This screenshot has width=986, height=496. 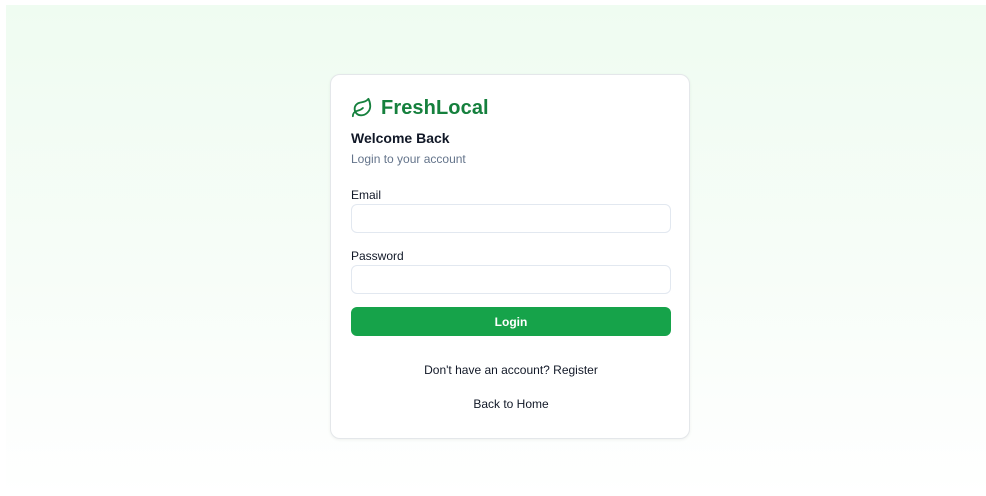 What do you see at coordinates (408, 159) in the screenshot?
I see `page-subtitle: Login to your account` at bounding box center [408, 159].